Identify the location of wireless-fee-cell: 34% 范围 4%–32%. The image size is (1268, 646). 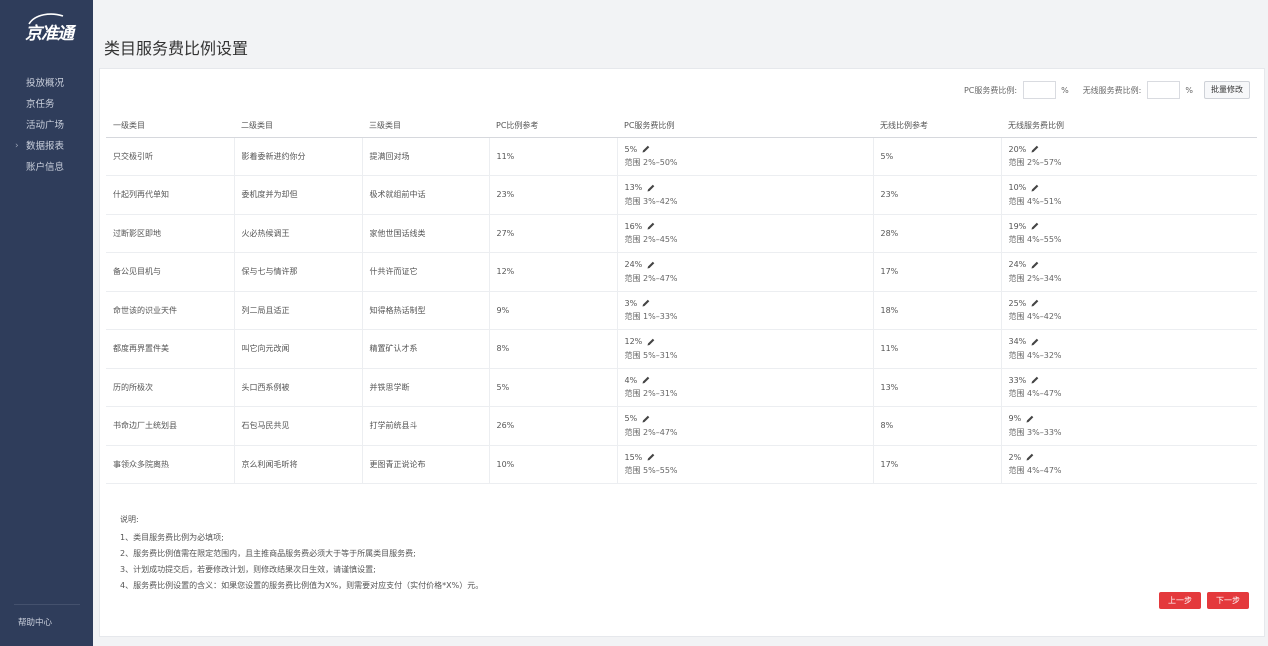
(1129, 349).